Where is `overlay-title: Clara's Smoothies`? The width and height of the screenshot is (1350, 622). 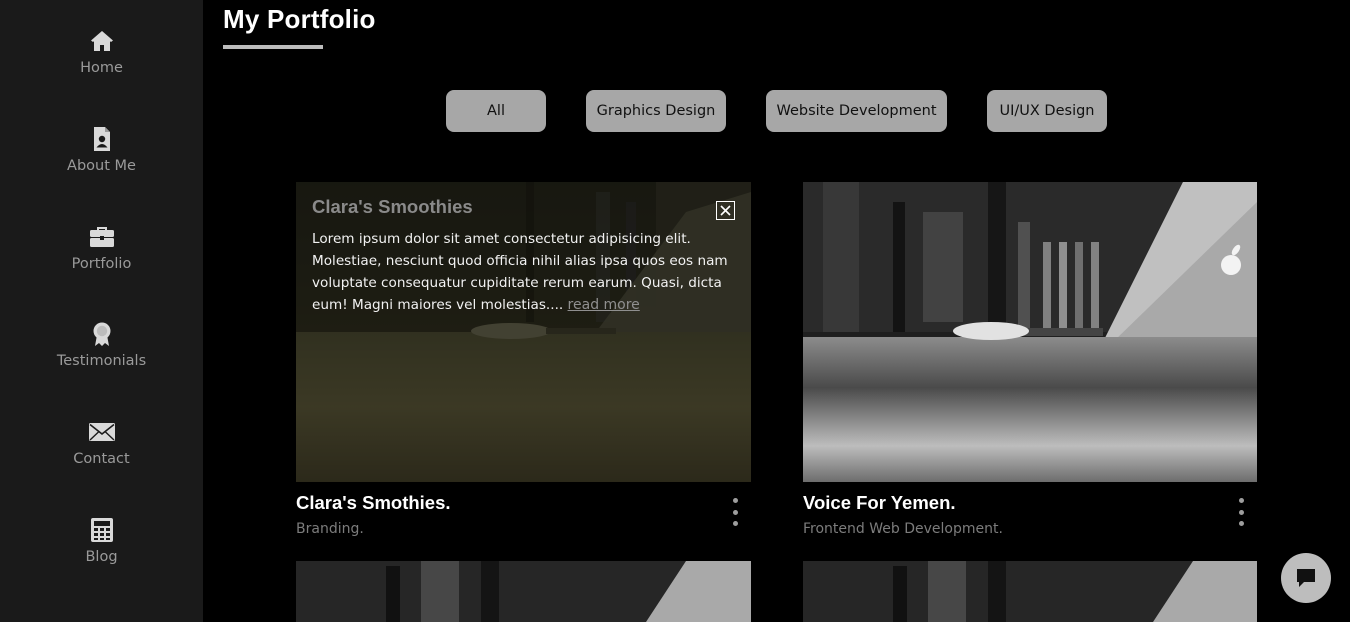
overlay-title: Clara's Smoothies is located at coordinates (392, 206).